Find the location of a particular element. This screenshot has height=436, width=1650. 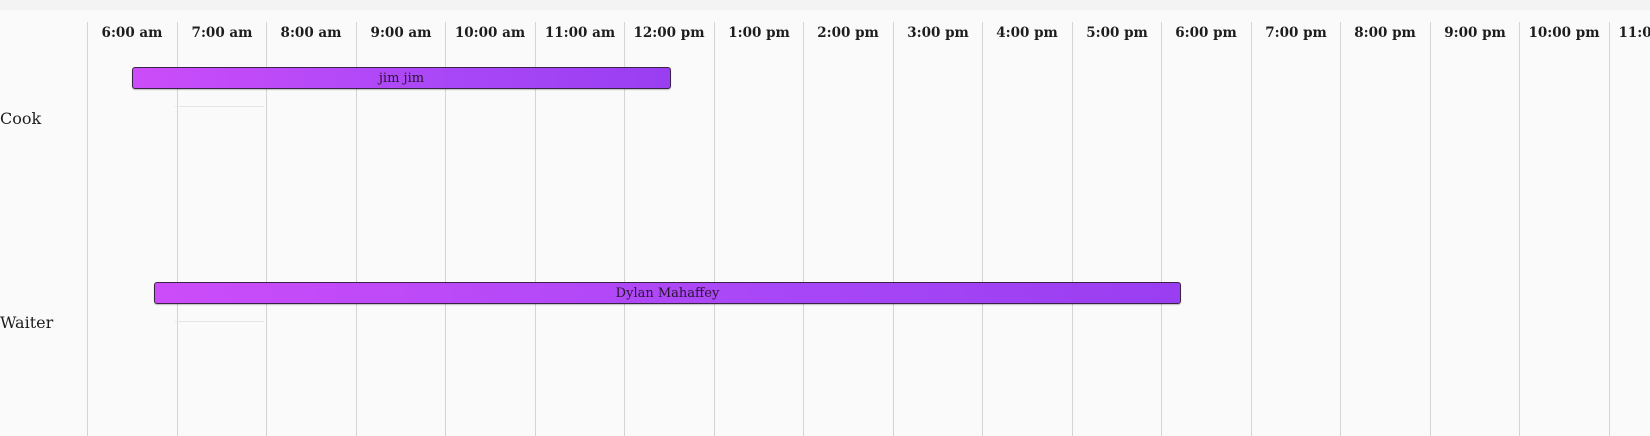

shift-block-cook: jim jim is located at coordinates (401, 78).